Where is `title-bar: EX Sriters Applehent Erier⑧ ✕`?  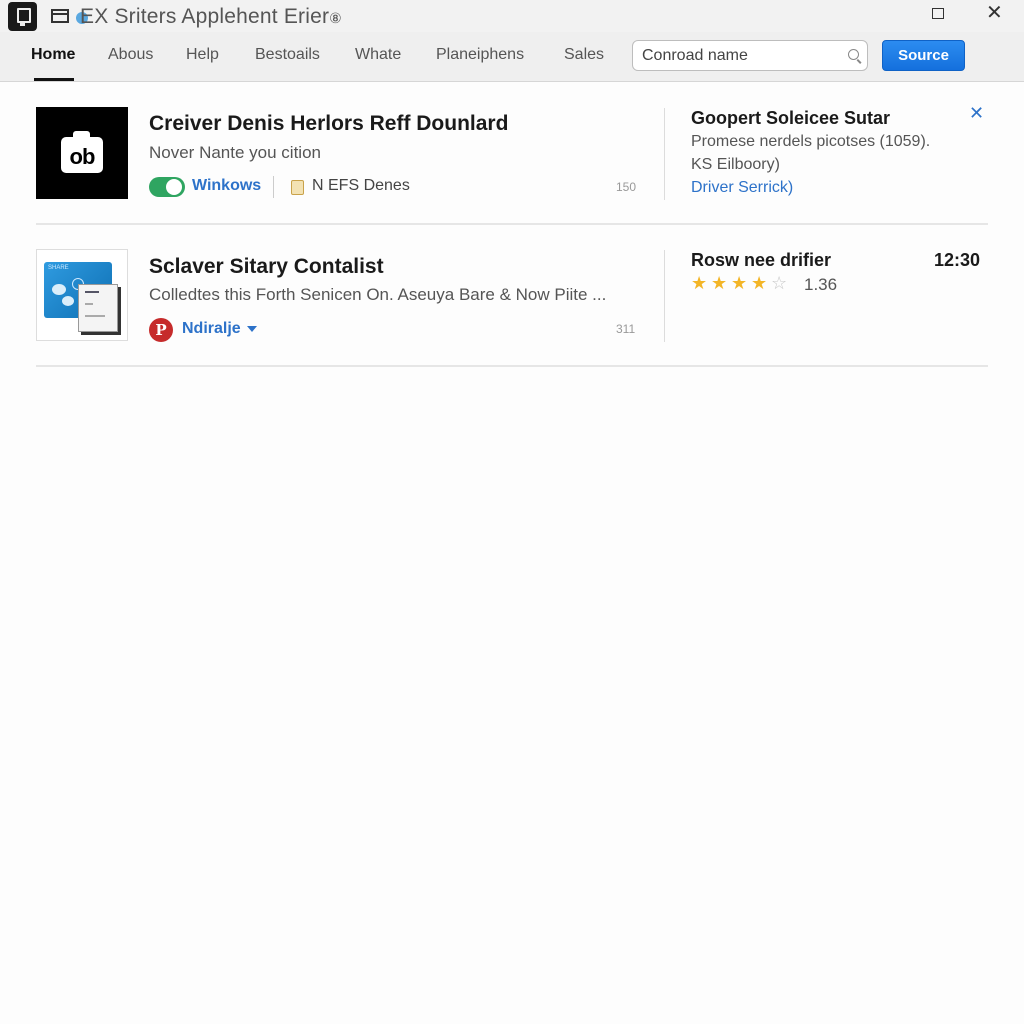
title-bar: EX Sriters Applehent Erier⑧ ✕ is located at coordinates (512, 16).